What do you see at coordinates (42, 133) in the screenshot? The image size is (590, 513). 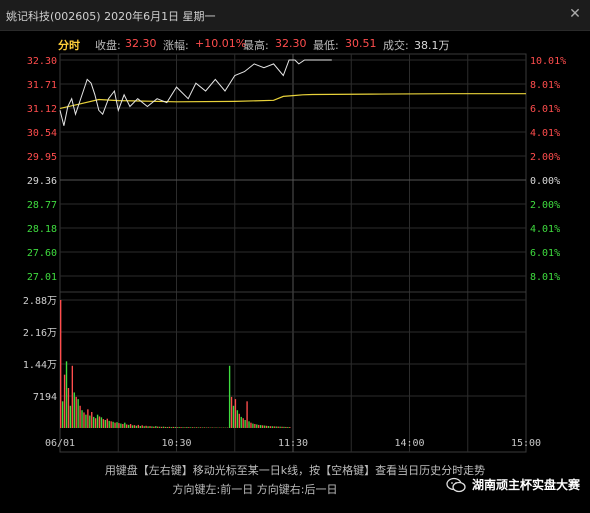 I see `price-tick-label: 30.54` at bounding box center [42, 133].